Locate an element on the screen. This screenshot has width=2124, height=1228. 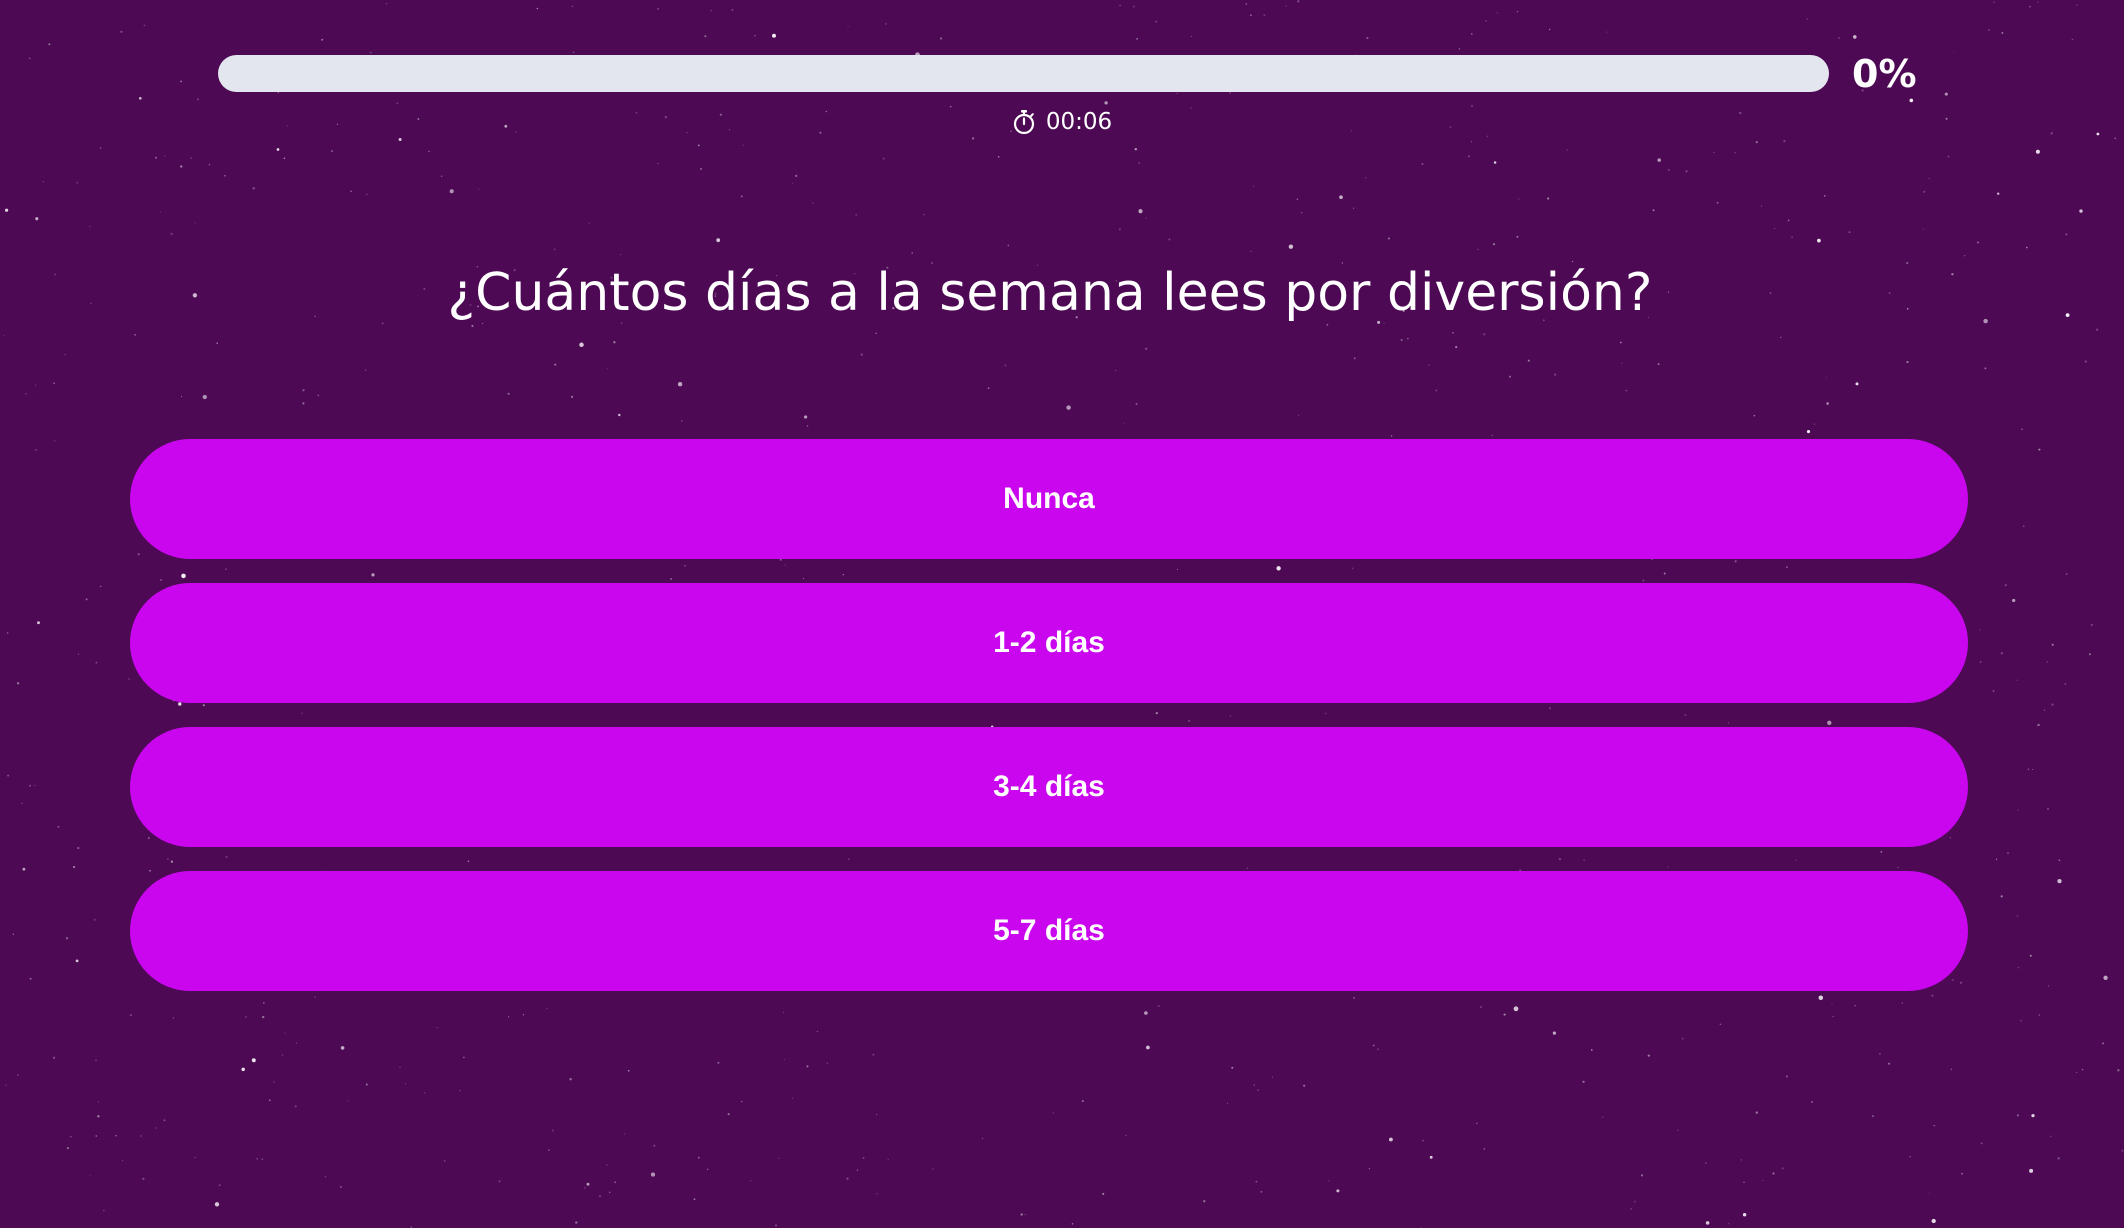
answer-option-1-2-dias: 1-2 días is located at coordinates (1049, 643).